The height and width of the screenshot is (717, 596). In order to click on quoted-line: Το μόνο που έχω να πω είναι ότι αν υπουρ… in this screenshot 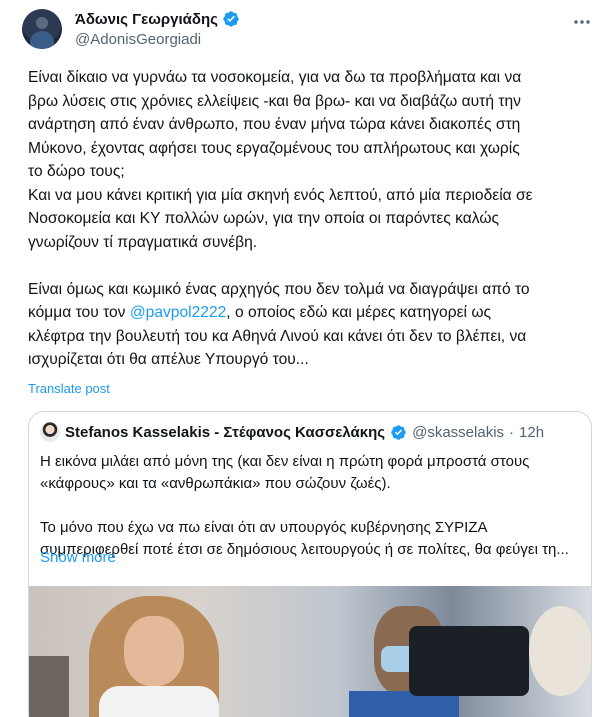, I will do `click(264, 527)`.